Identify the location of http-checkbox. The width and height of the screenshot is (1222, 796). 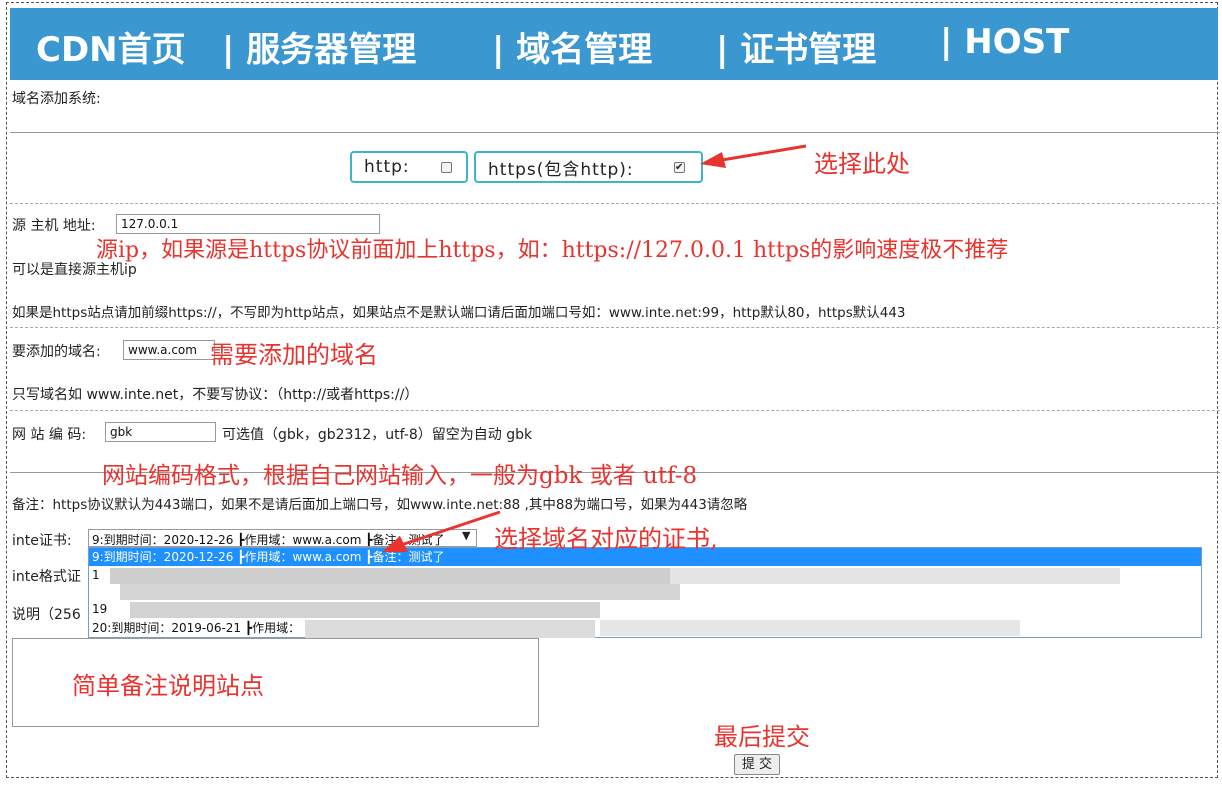
(446, 167).